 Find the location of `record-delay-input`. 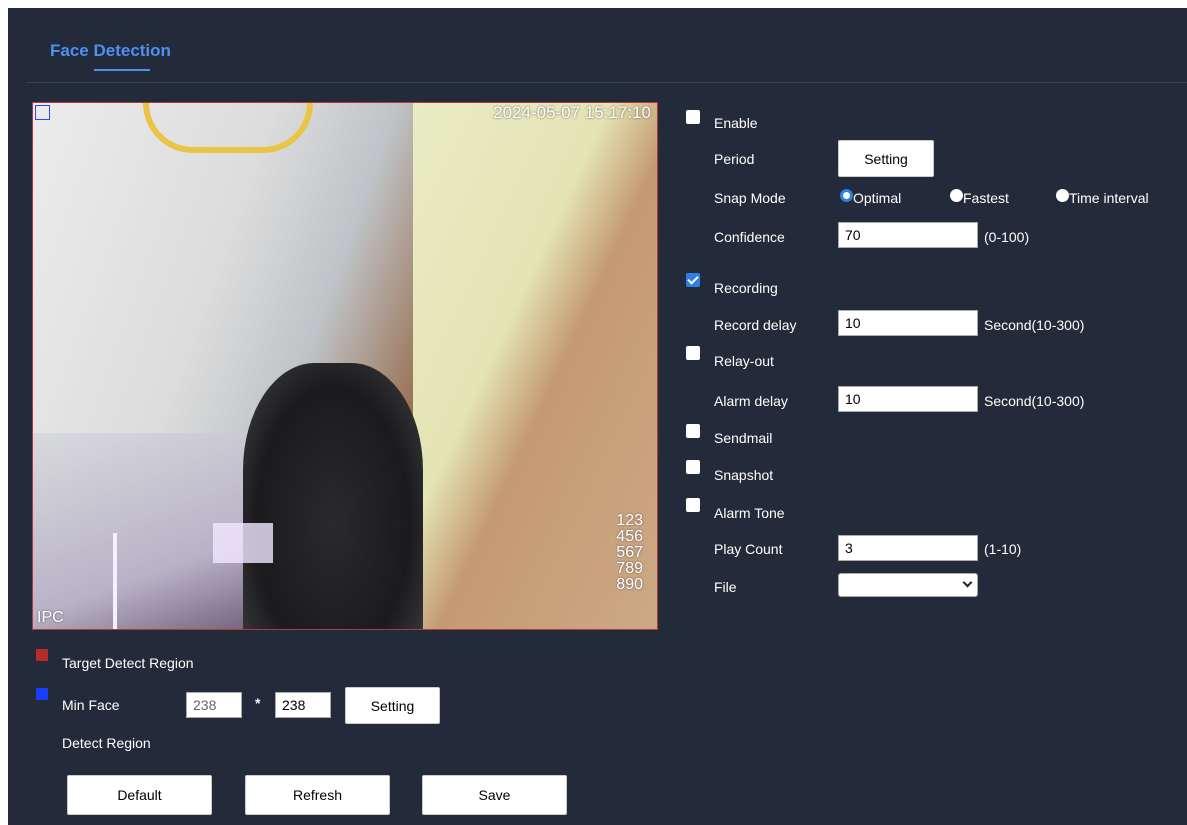

record-delay-input is located at coordinates (908, 323).